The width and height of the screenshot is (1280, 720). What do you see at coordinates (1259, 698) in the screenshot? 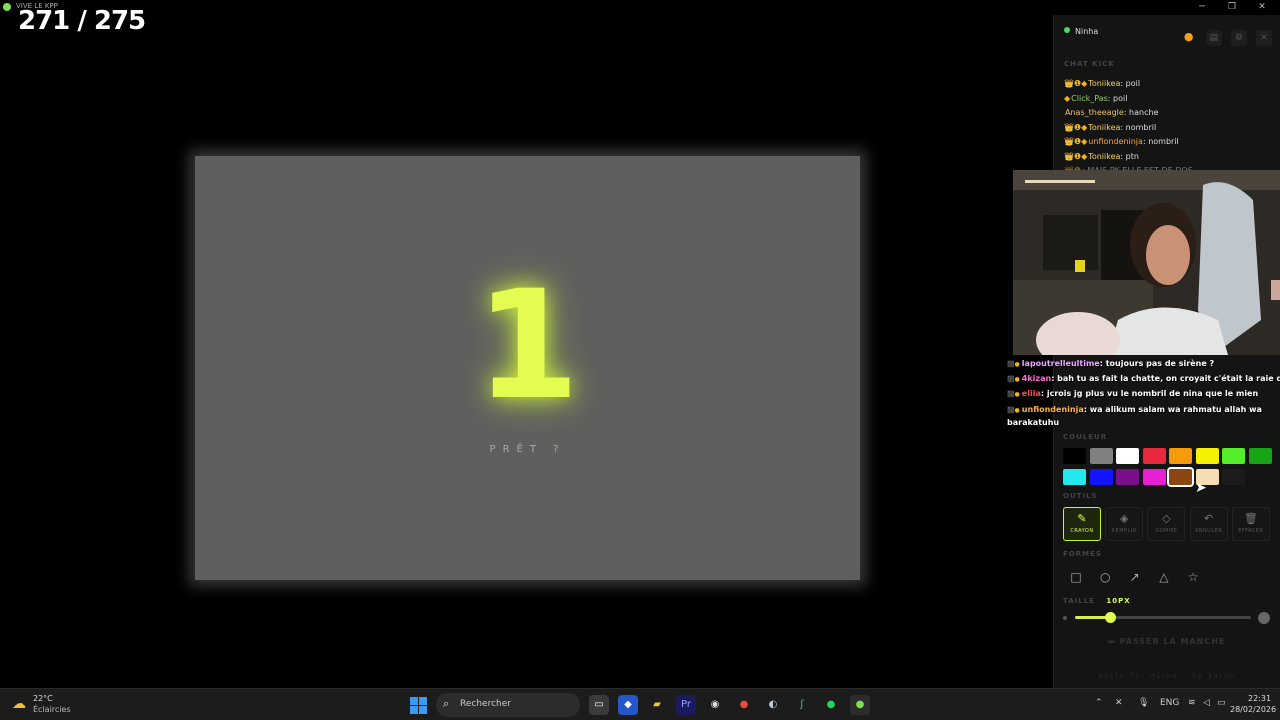
I see `clock-time: 22:31` at bounding box center [1259, 698].